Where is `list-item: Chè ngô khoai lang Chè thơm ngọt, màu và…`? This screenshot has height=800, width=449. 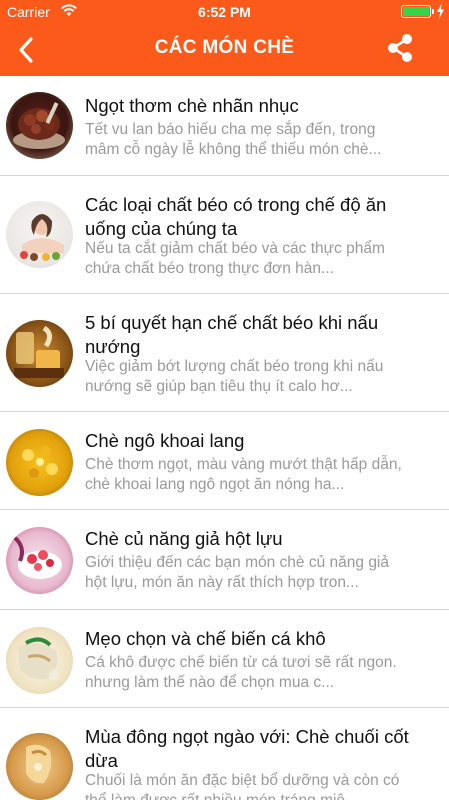 list-item: Chè ngô khoai lang Chè thơm ngọt, màu và… is located at coordinates (224, 461).